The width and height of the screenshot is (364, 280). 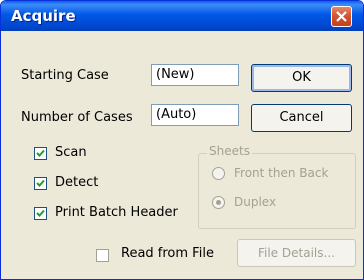 I want to click on front-then-back-radio, so click(x=218, y=173).